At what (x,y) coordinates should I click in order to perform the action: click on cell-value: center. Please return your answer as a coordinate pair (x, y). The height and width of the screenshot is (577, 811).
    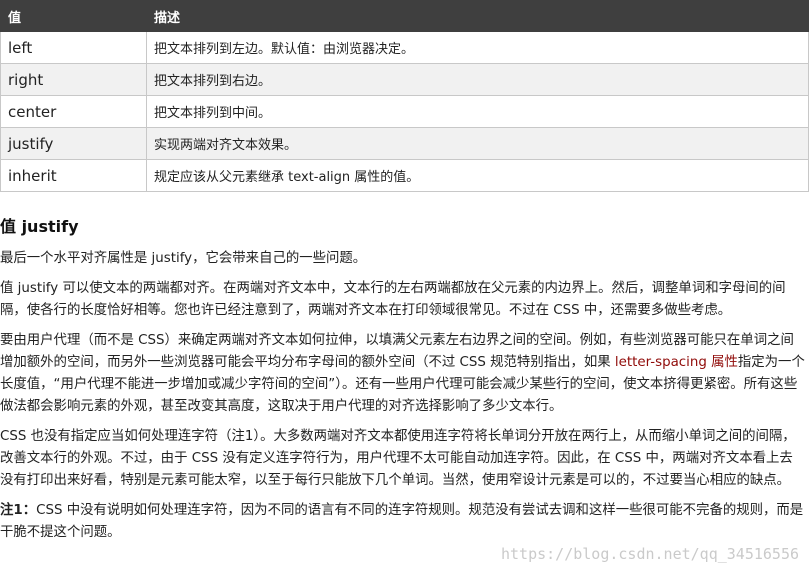
    Looking at the image, I should click on (73, 111).